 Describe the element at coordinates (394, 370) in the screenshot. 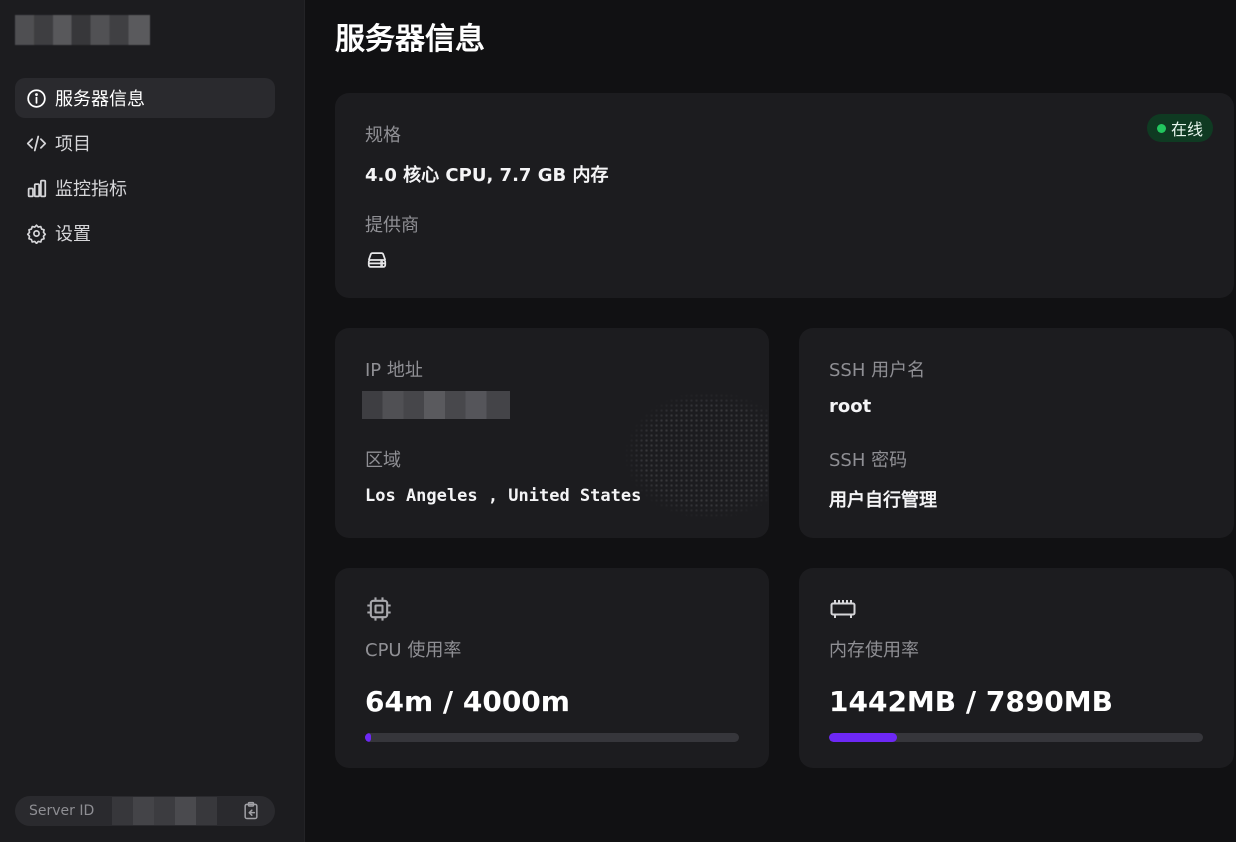

I see `ip-label: IP 地址` at that location.